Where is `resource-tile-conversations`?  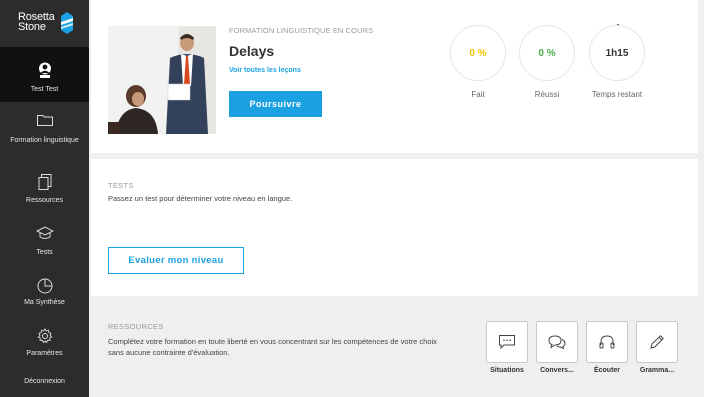
resource-tile-conversations is located at coordinates (557, 342).